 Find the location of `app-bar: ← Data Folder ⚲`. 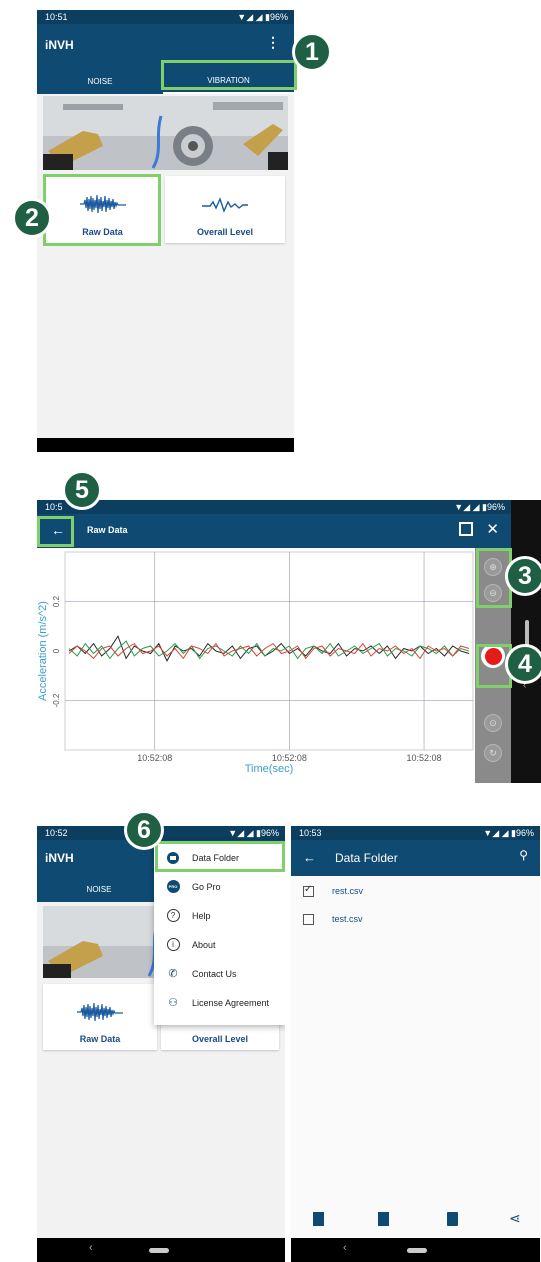

app-bar: ← Data Folder ⚲ is located at coordinates (415, 858).